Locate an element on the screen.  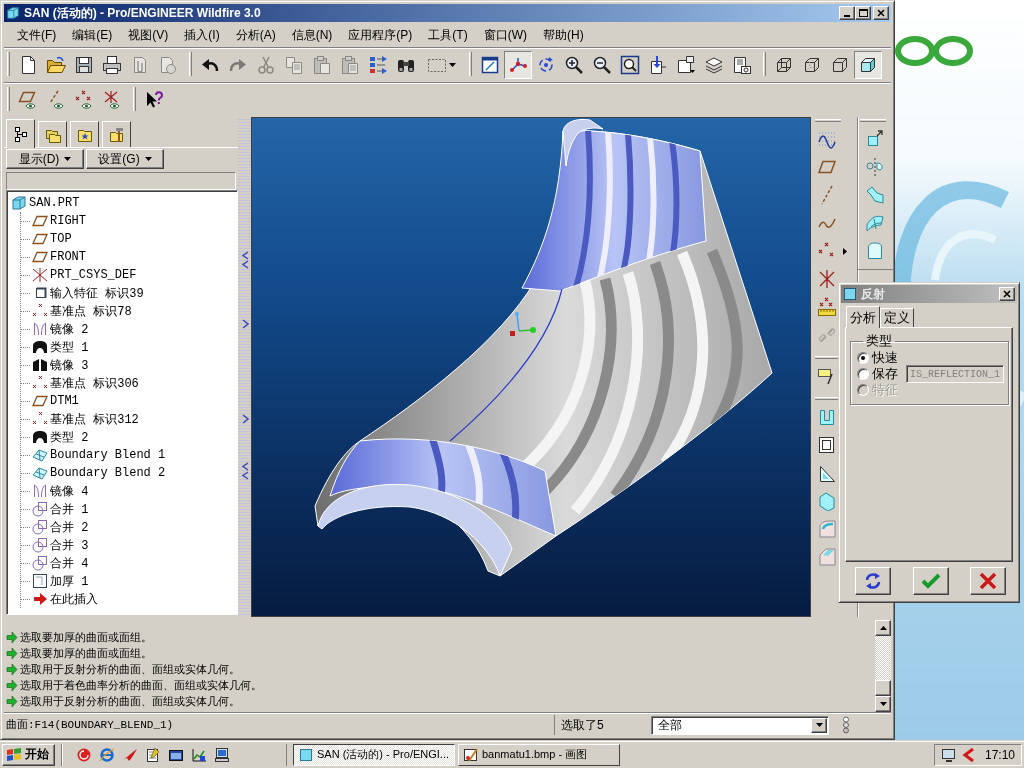
tab: 分析 is located at coordinates (863, 317).